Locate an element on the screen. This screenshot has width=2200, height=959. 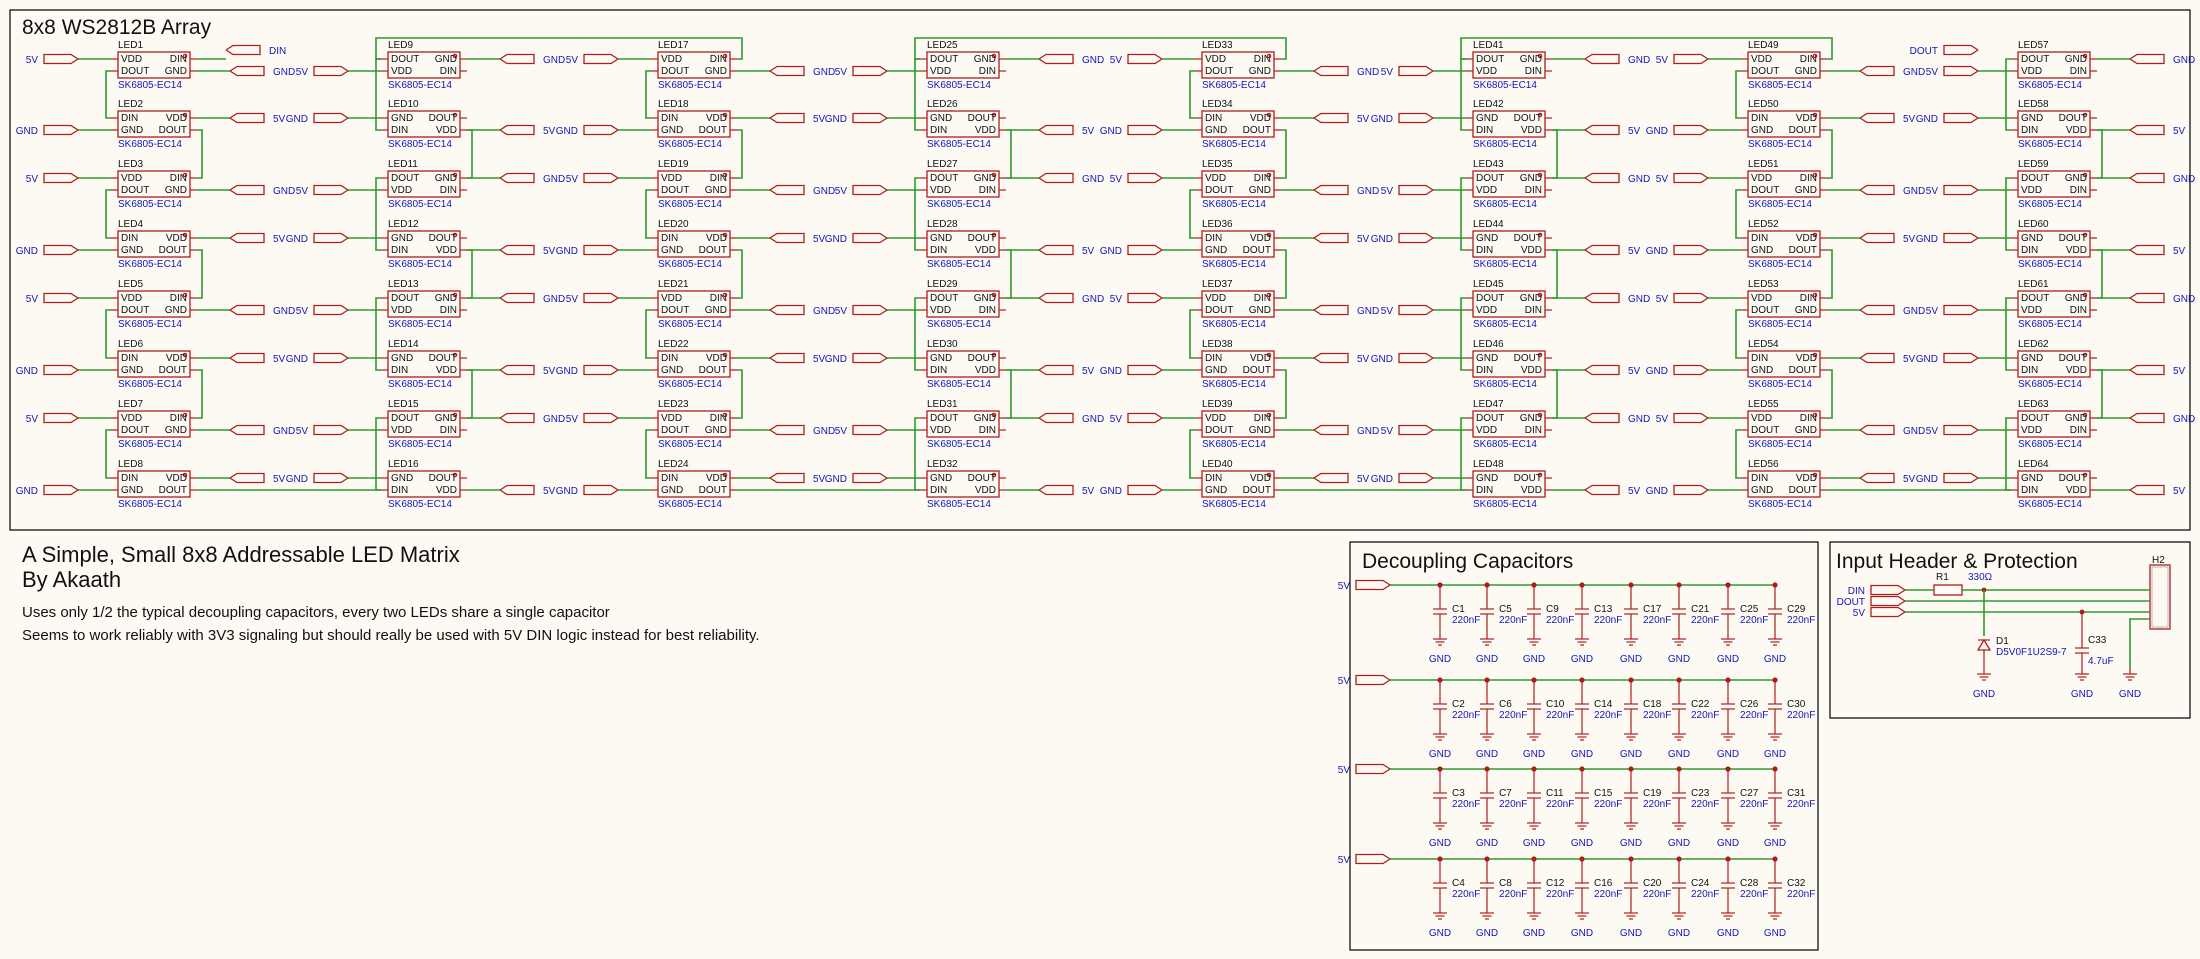
cap-ref: C25 is located at coordinates (1749, 609).